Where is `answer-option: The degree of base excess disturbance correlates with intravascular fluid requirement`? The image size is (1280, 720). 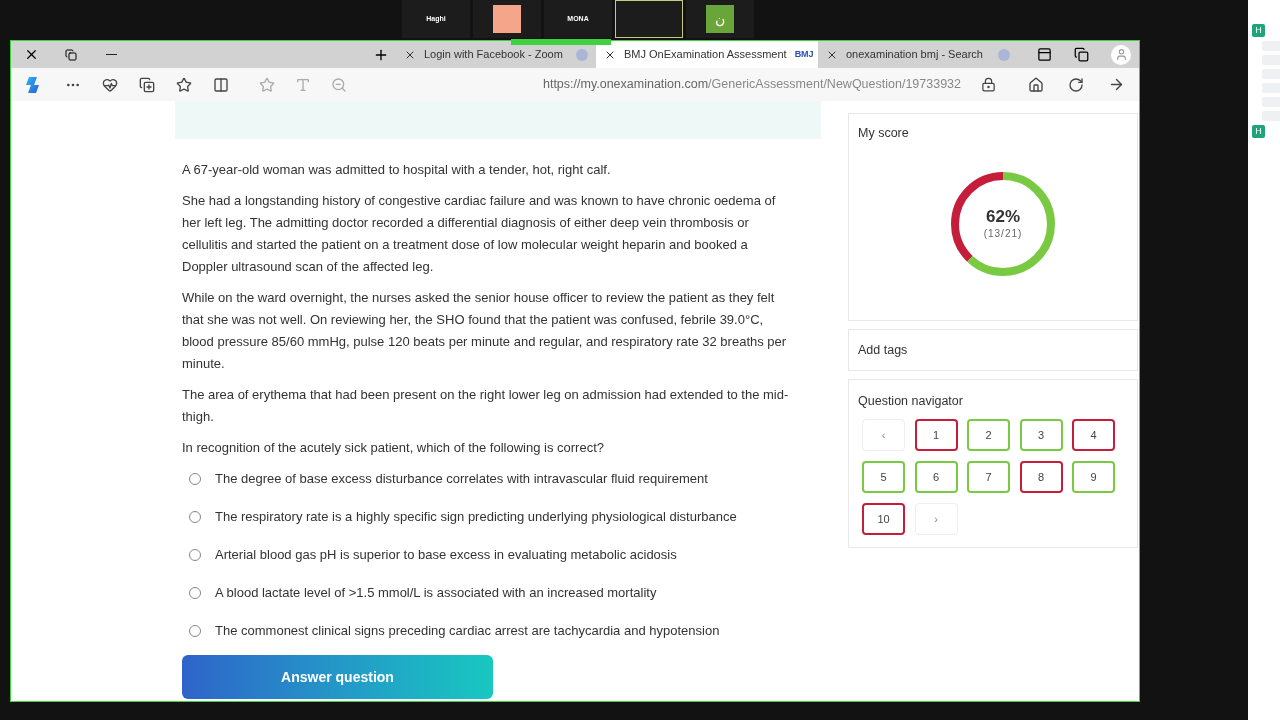
answer-option: The degree of base excess disturbance correlates with intravascular fluid requirement is located at coordinates (518, 479).